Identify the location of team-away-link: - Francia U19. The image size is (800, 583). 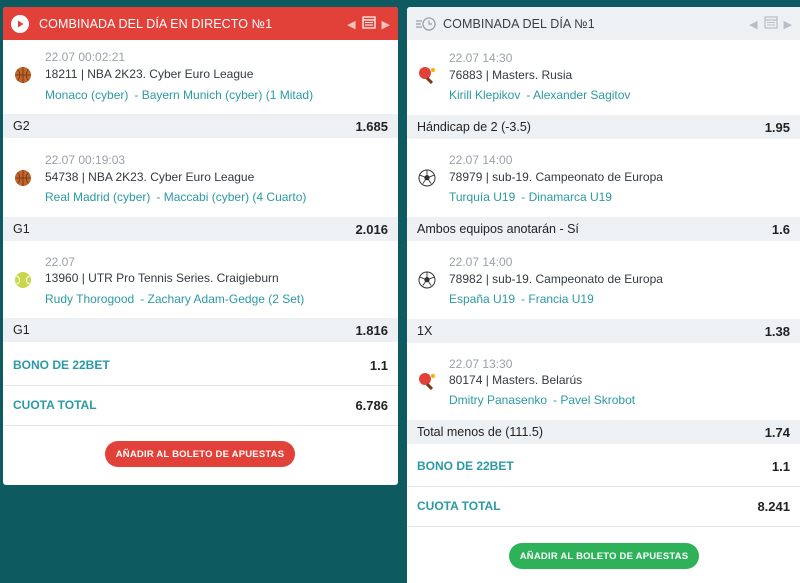
(557, 299).